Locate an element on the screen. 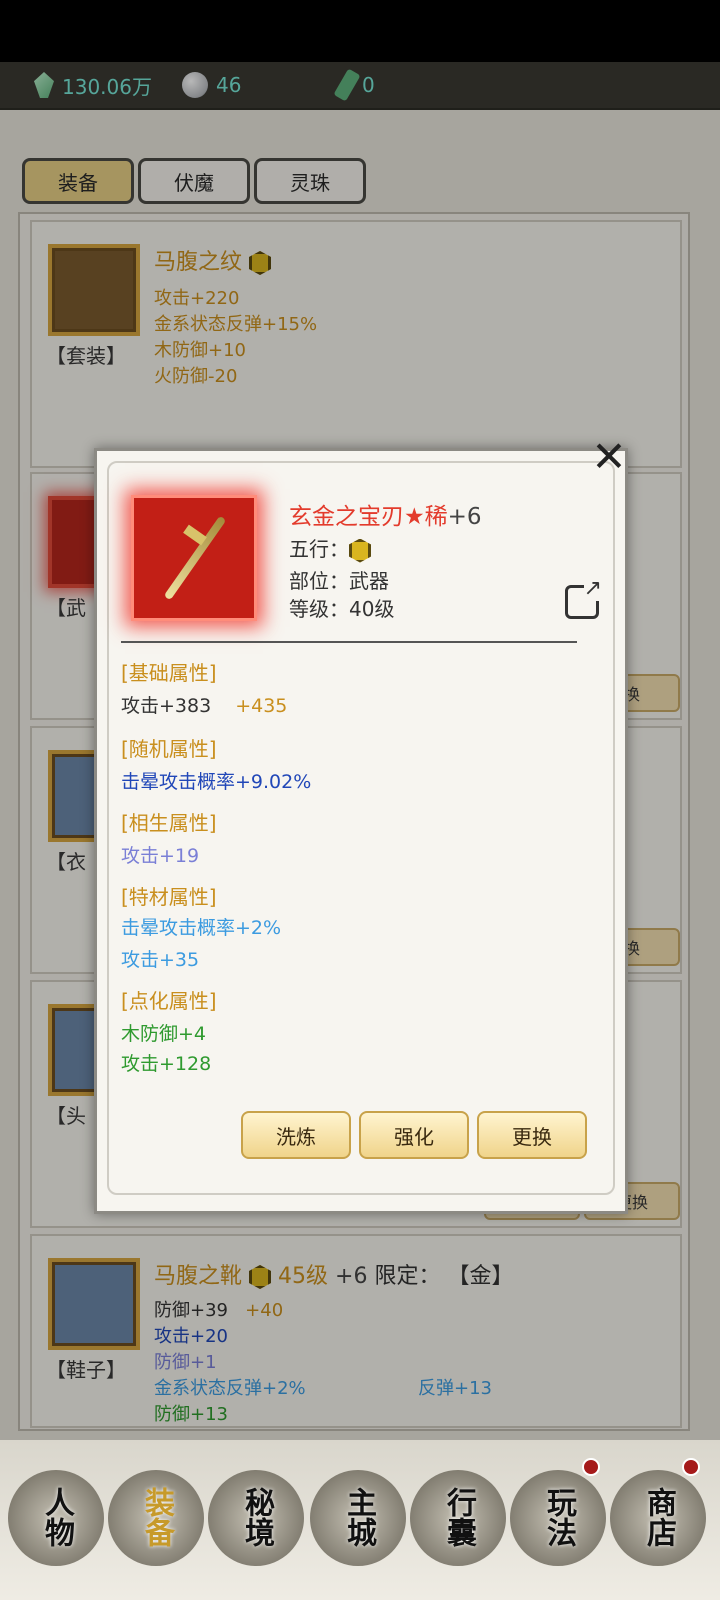 The image size is (720, 1600). nav-label: 玩法 is located at coordinates (558, 1517).